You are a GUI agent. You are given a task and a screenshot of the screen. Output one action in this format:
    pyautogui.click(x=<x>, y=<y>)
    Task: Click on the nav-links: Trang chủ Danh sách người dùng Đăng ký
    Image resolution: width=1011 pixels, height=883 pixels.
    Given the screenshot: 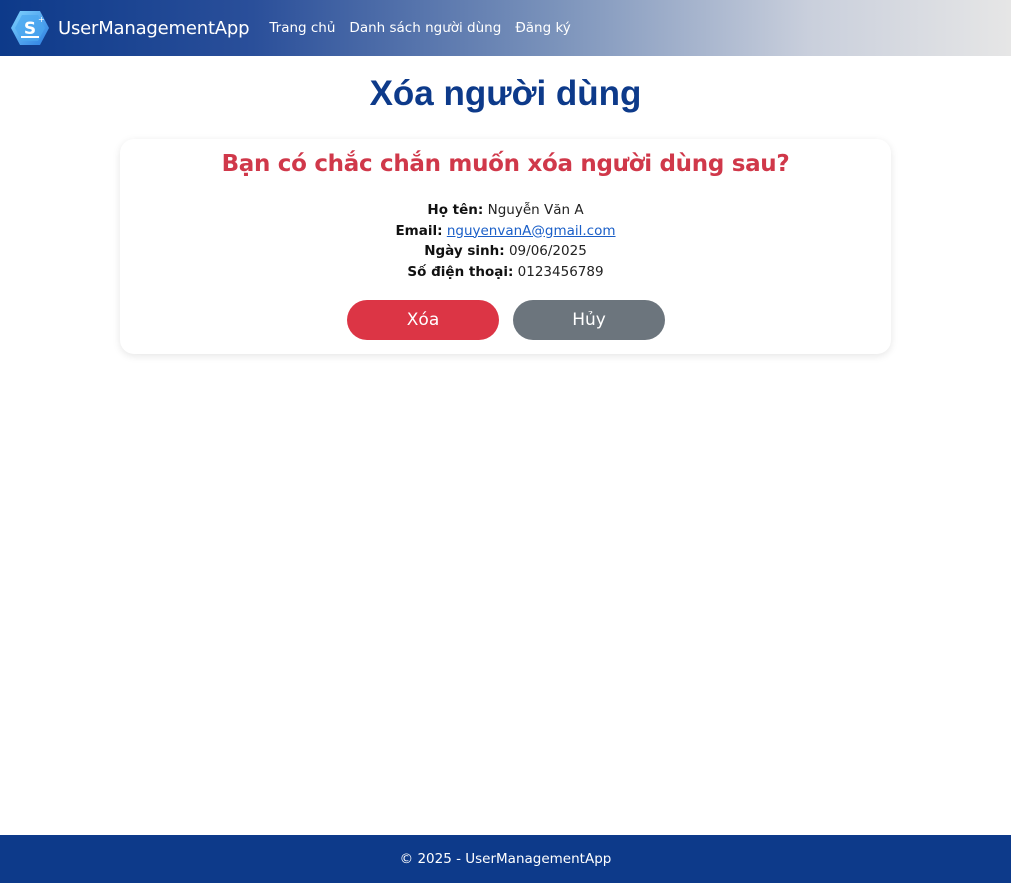 What is the action you would take?
    pyautogui.click(x=426, y=28)
    